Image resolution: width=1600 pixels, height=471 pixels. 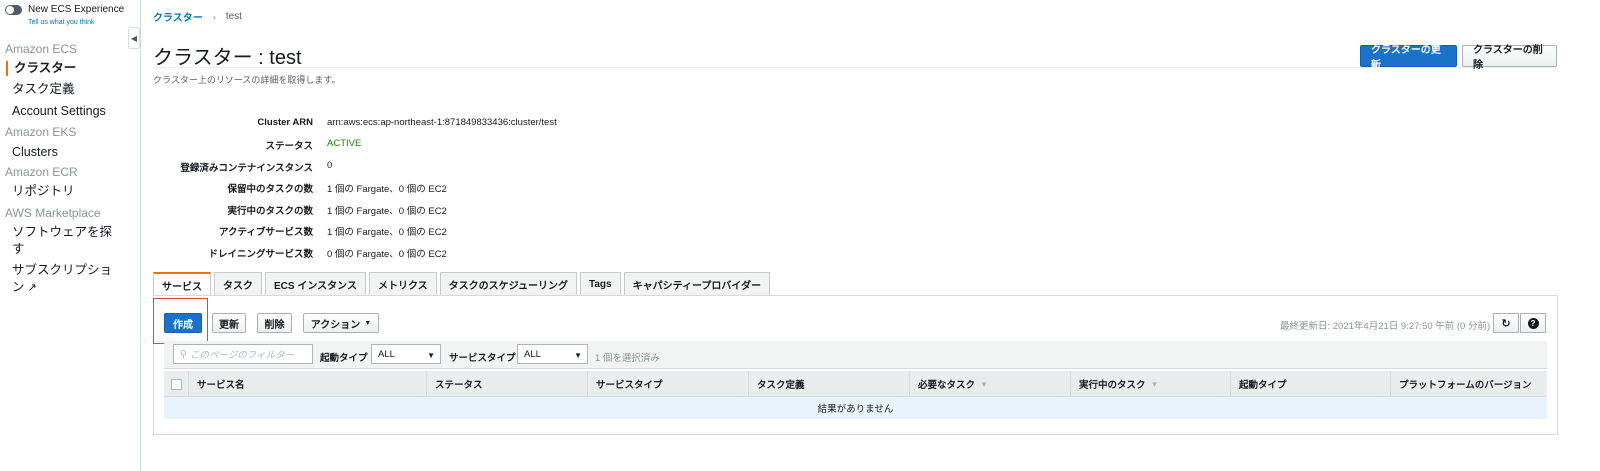 I want to click on nav-group-eks: Amazon EKS, so click(x=41, y=132).